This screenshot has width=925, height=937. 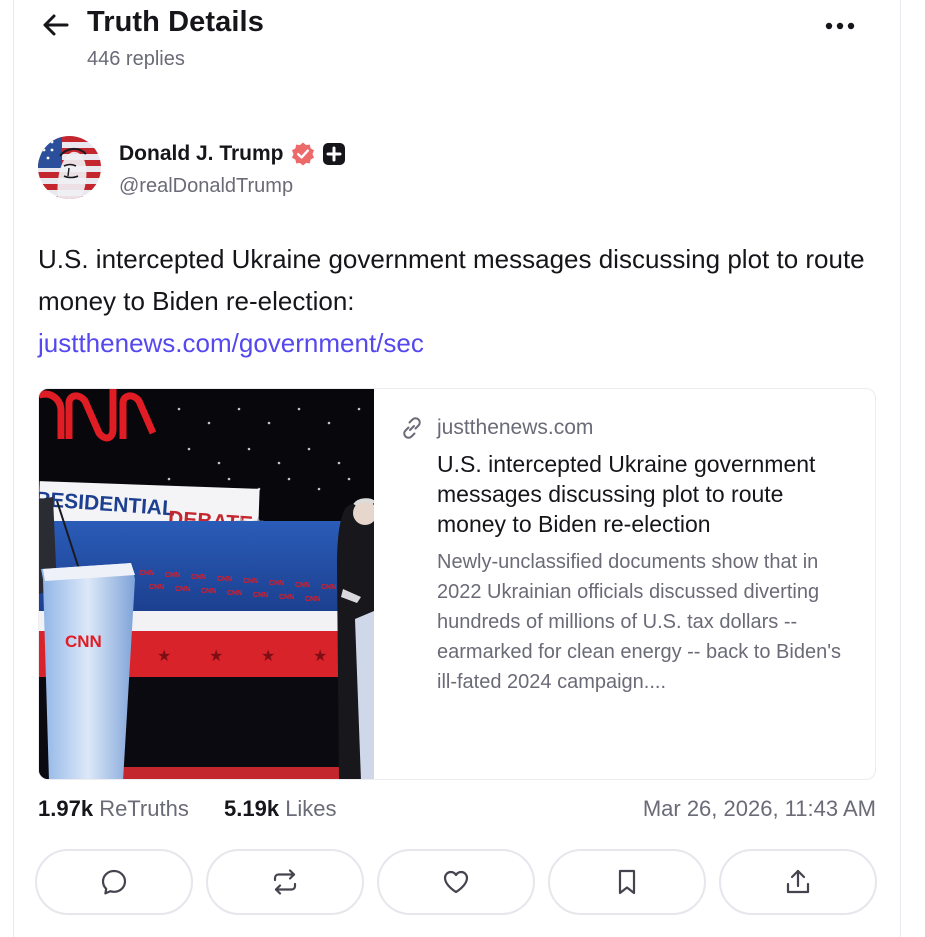 What do you see at coordinates (136, 59) in the screenshot?
I see `reply-count: 446 replies` at bounding box center [136, 59].